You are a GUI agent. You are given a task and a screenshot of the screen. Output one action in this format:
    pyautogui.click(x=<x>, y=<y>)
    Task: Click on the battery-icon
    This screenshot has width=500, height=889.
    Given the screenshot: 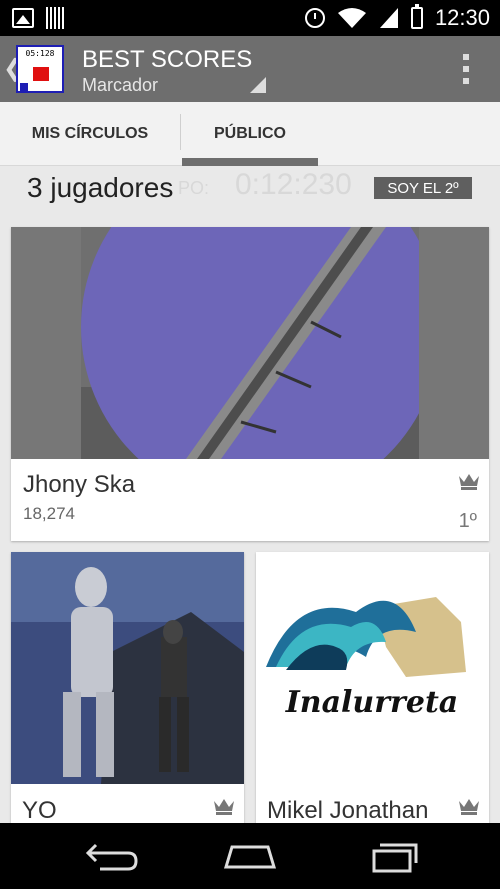 What is the action you would take?
    pyautogui.click(x=416, y=16)
    